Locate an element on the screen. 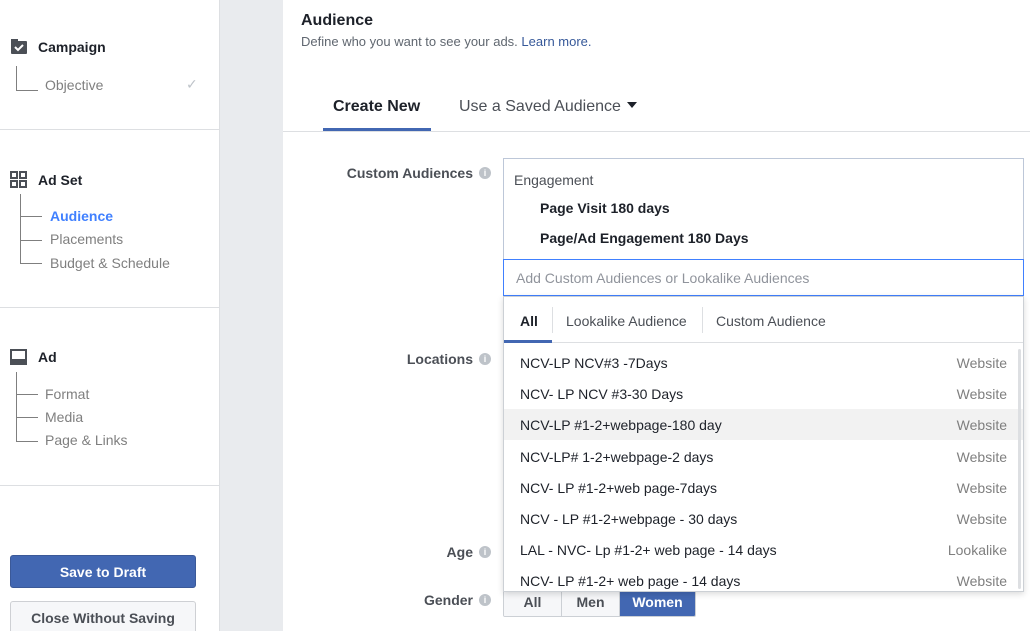 The width and height of the screenshot is (1030, 631). learn-more-link: Learn more. is located at coordinates (556, 41).